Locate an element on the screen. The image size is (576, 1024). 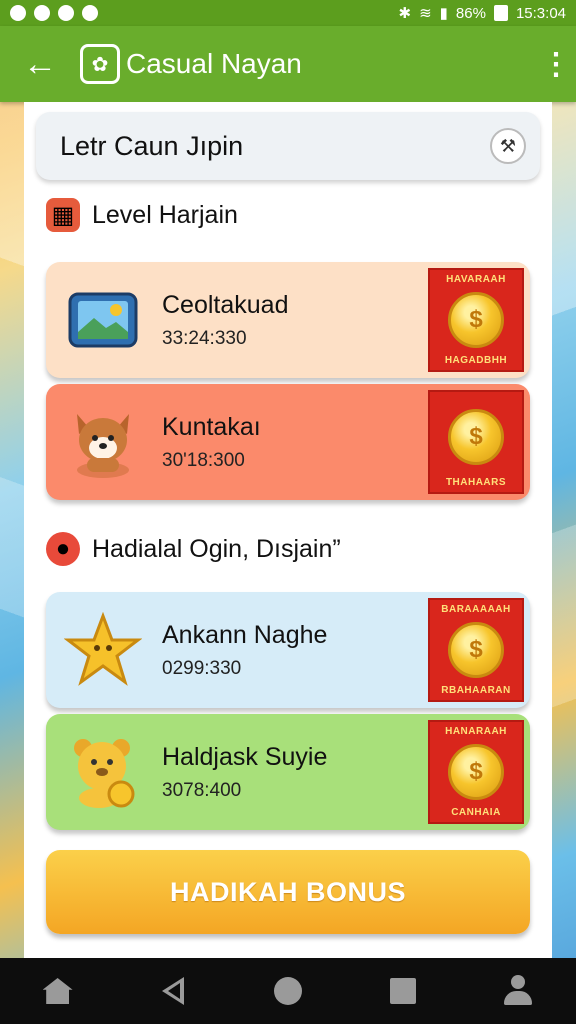
apple-icon: ● is located at coordinates (63, 549).